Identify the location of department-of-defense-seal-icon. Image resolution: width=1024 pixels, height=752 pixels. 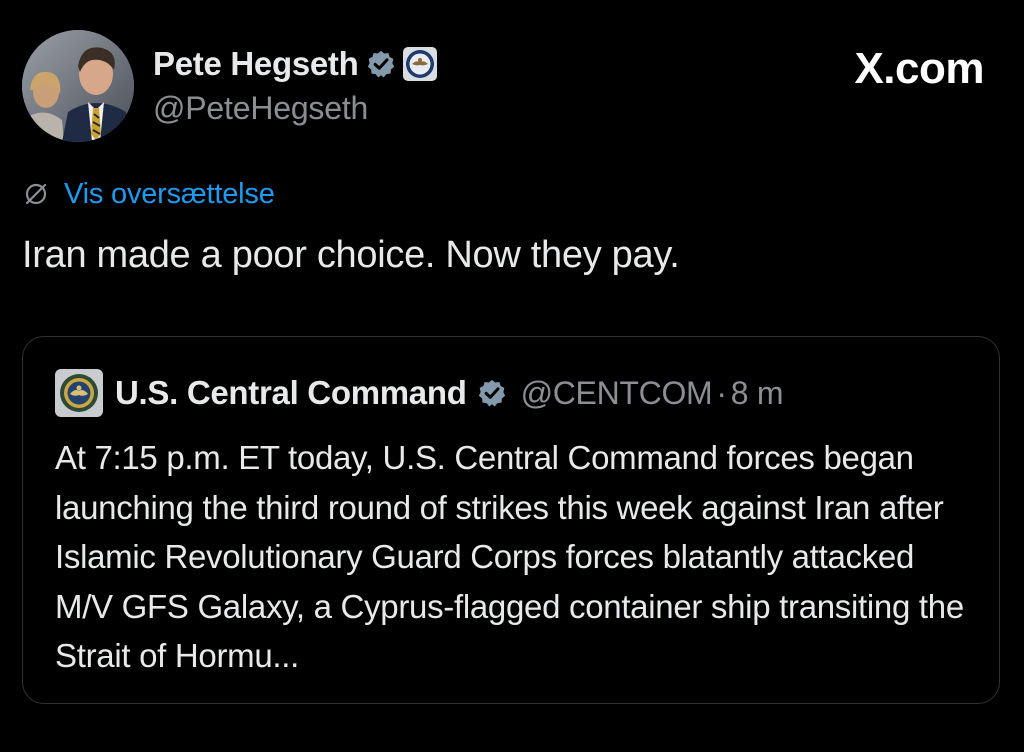
(420, 64).